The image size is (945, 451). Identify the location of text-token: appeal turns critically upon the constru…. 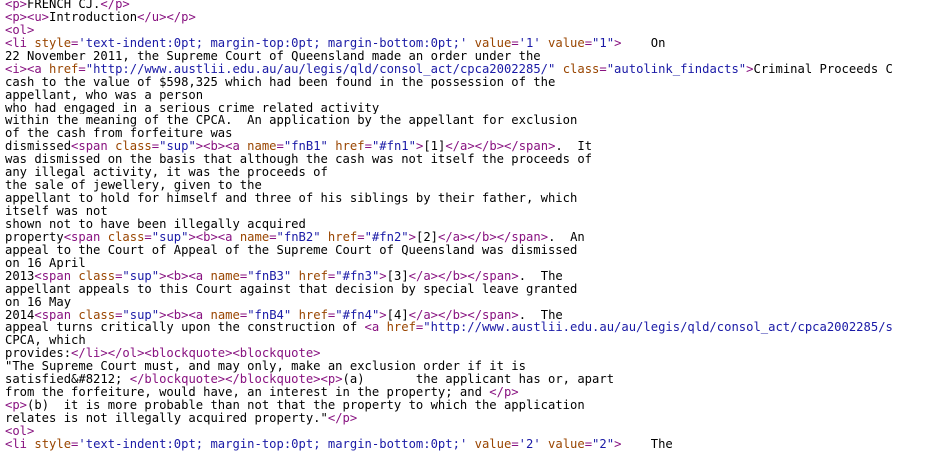
(185, 328).